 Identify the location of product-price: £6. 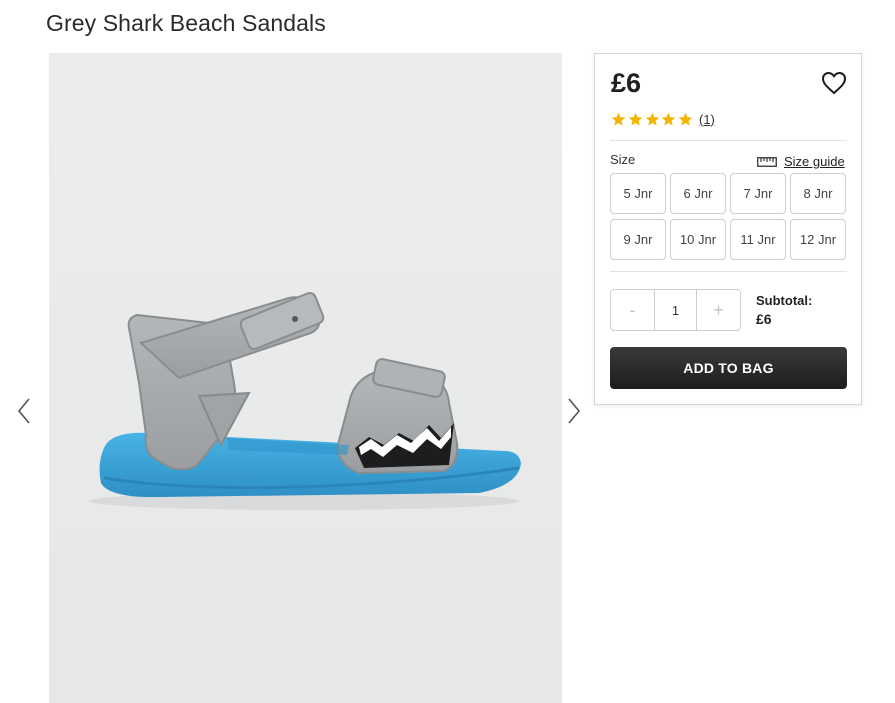
(626, 83).